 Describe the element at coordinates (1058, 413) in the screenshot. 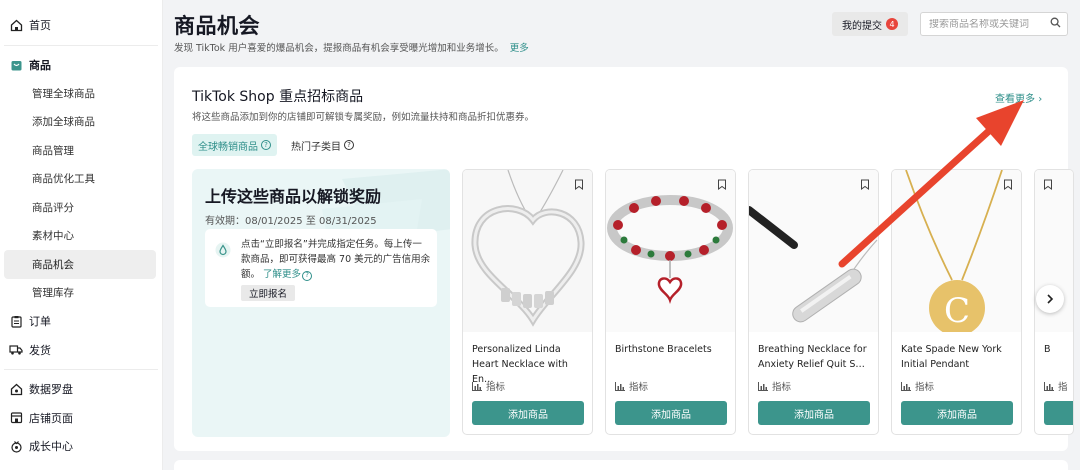

I see `add-product-button` at that location.